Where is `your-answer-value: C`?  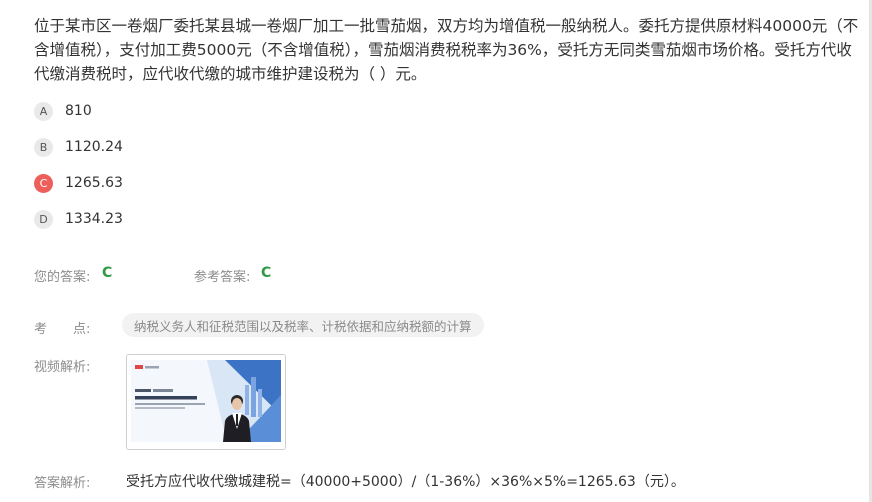
your-answer-value: C is located at coordinates (107, 273).